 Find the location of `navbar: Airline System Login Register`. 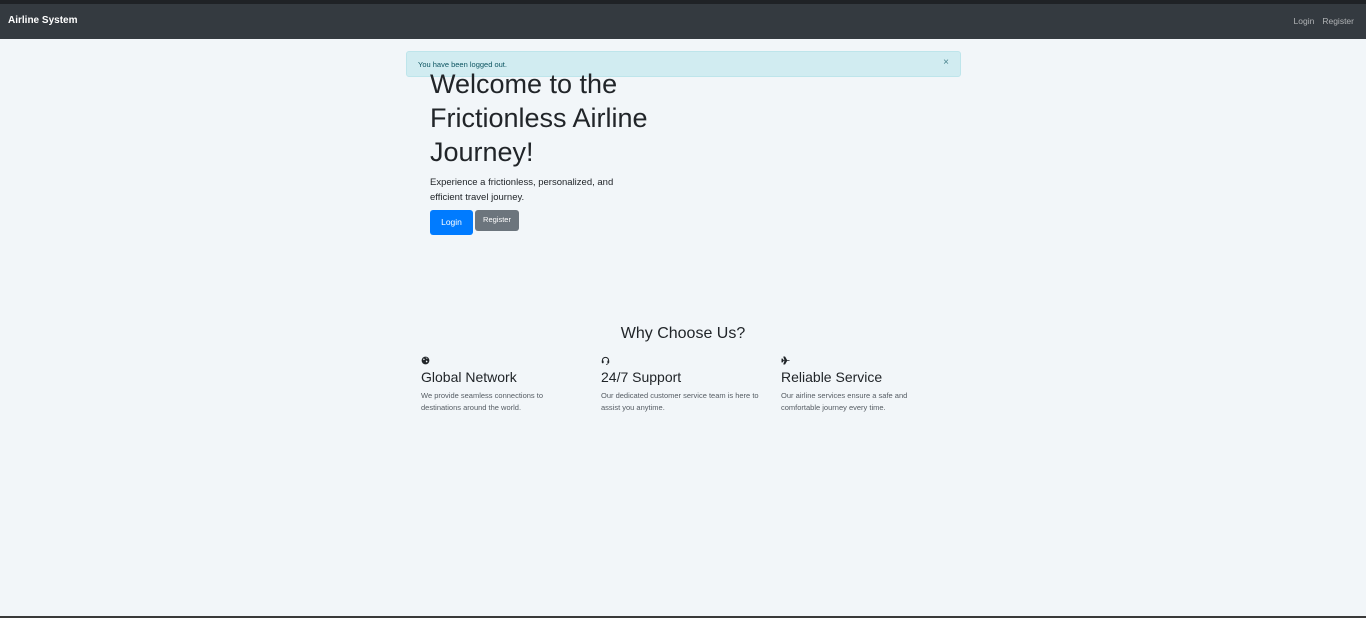

navbar: Airline System Login Register is located at coordinates (683, 21).